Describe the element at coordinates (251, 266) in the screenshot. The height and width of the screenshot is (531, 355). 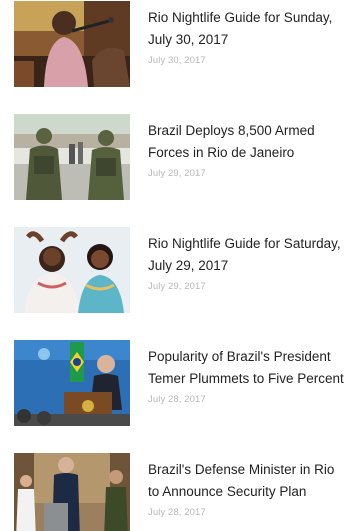
I see `article-title-line2: July 29, 2017` at that location.